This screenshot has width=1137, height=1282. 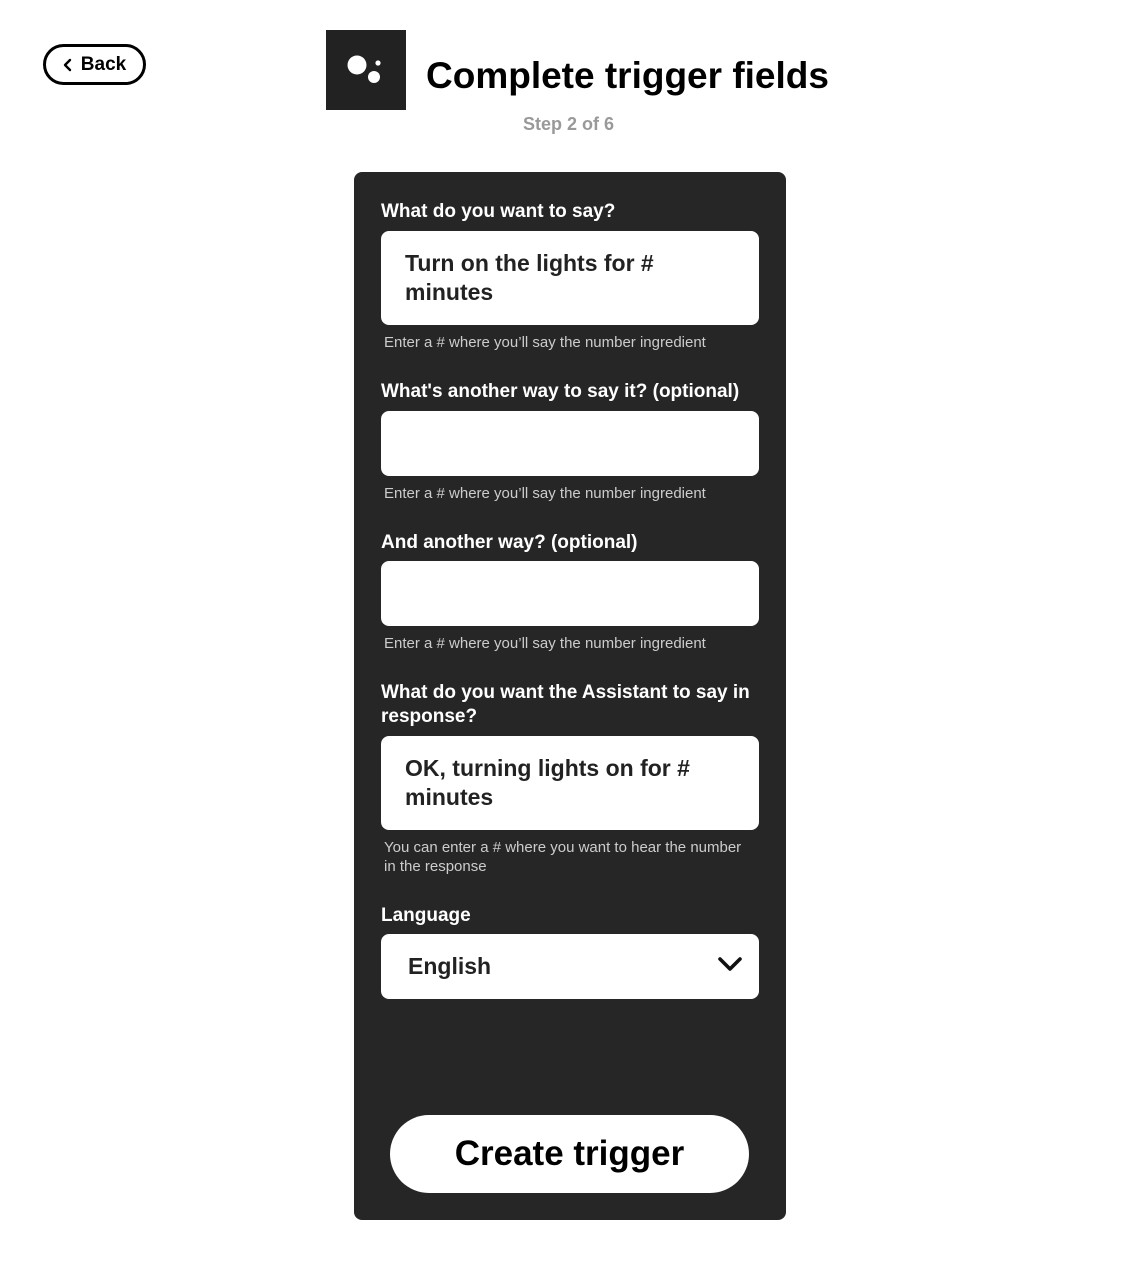 What do you see at coordinates (730, 966) in the screenshot?
I see `chevron-down-icon` at bounding box center [730, 966].